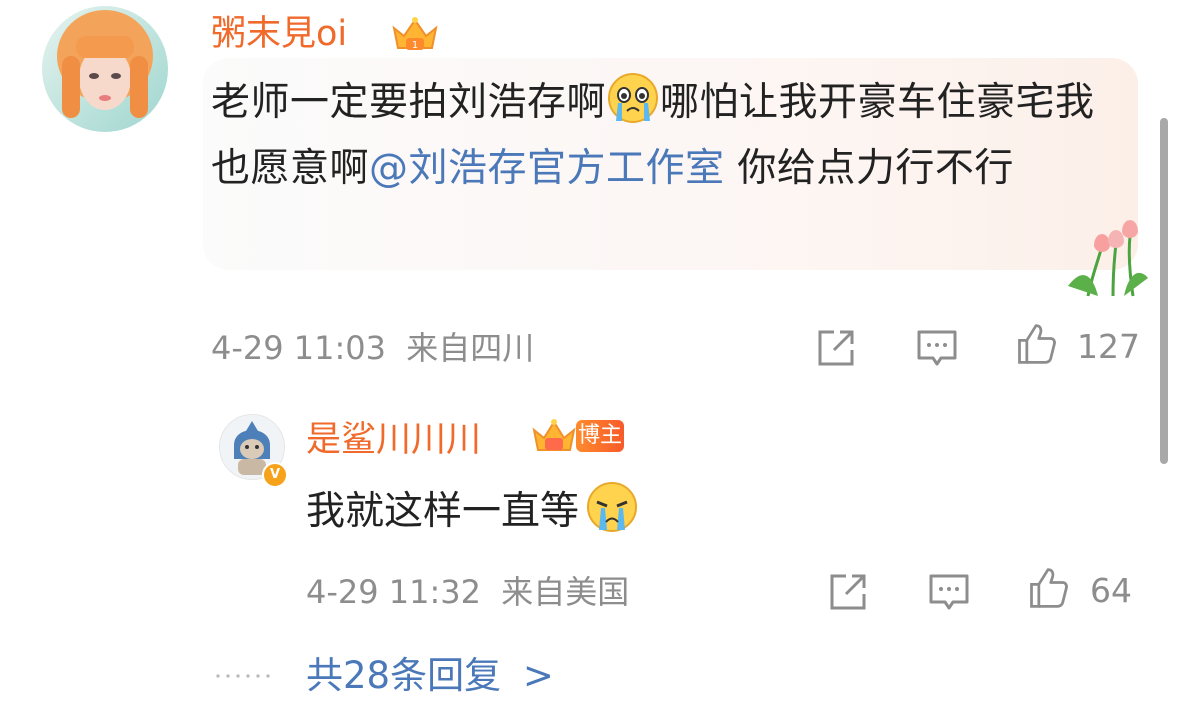 This screenshot has width=1179, height=712. What do you see at coordinates (415, 45) in the screenshot?
I see `svg-text: 1` at bounding box center [415, 45].